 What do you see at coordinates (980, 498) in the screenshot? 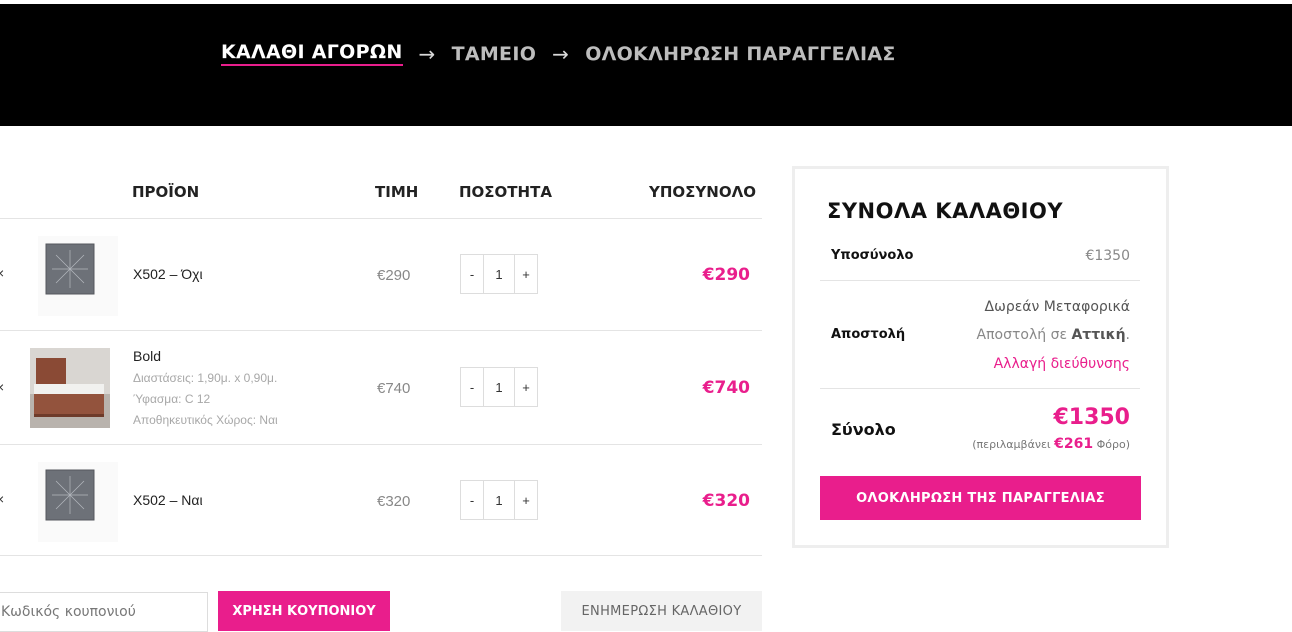
I see `proceed-to-checkout-button: ΟΛΟΚΛΗΡΩΣΗ ΤΗΣ ΠΑΡΑΓΓΕΛΙΑΣ` at bounding box center [980, 498].